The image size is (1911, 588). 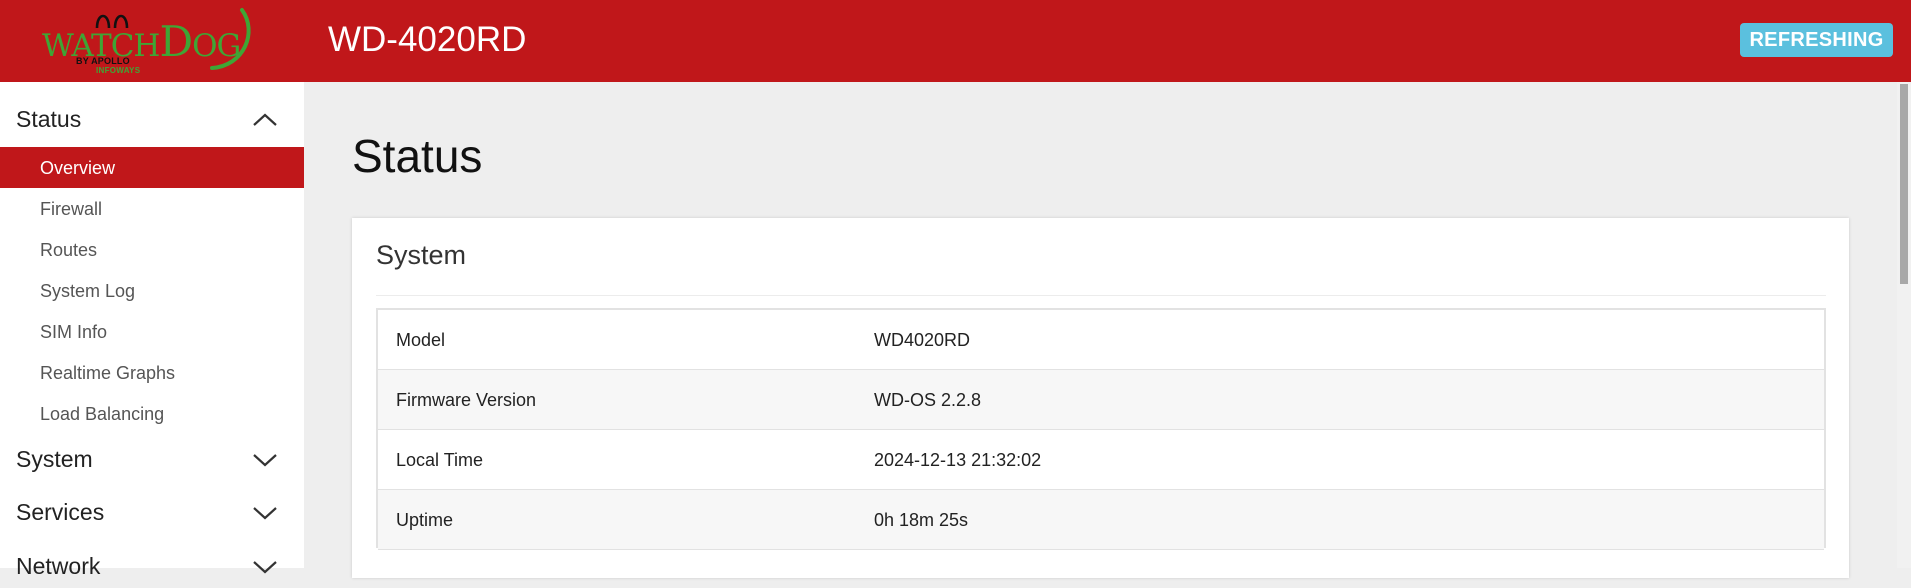 I want to click on sidebar-section-label: System, so click(x=54, y=459).